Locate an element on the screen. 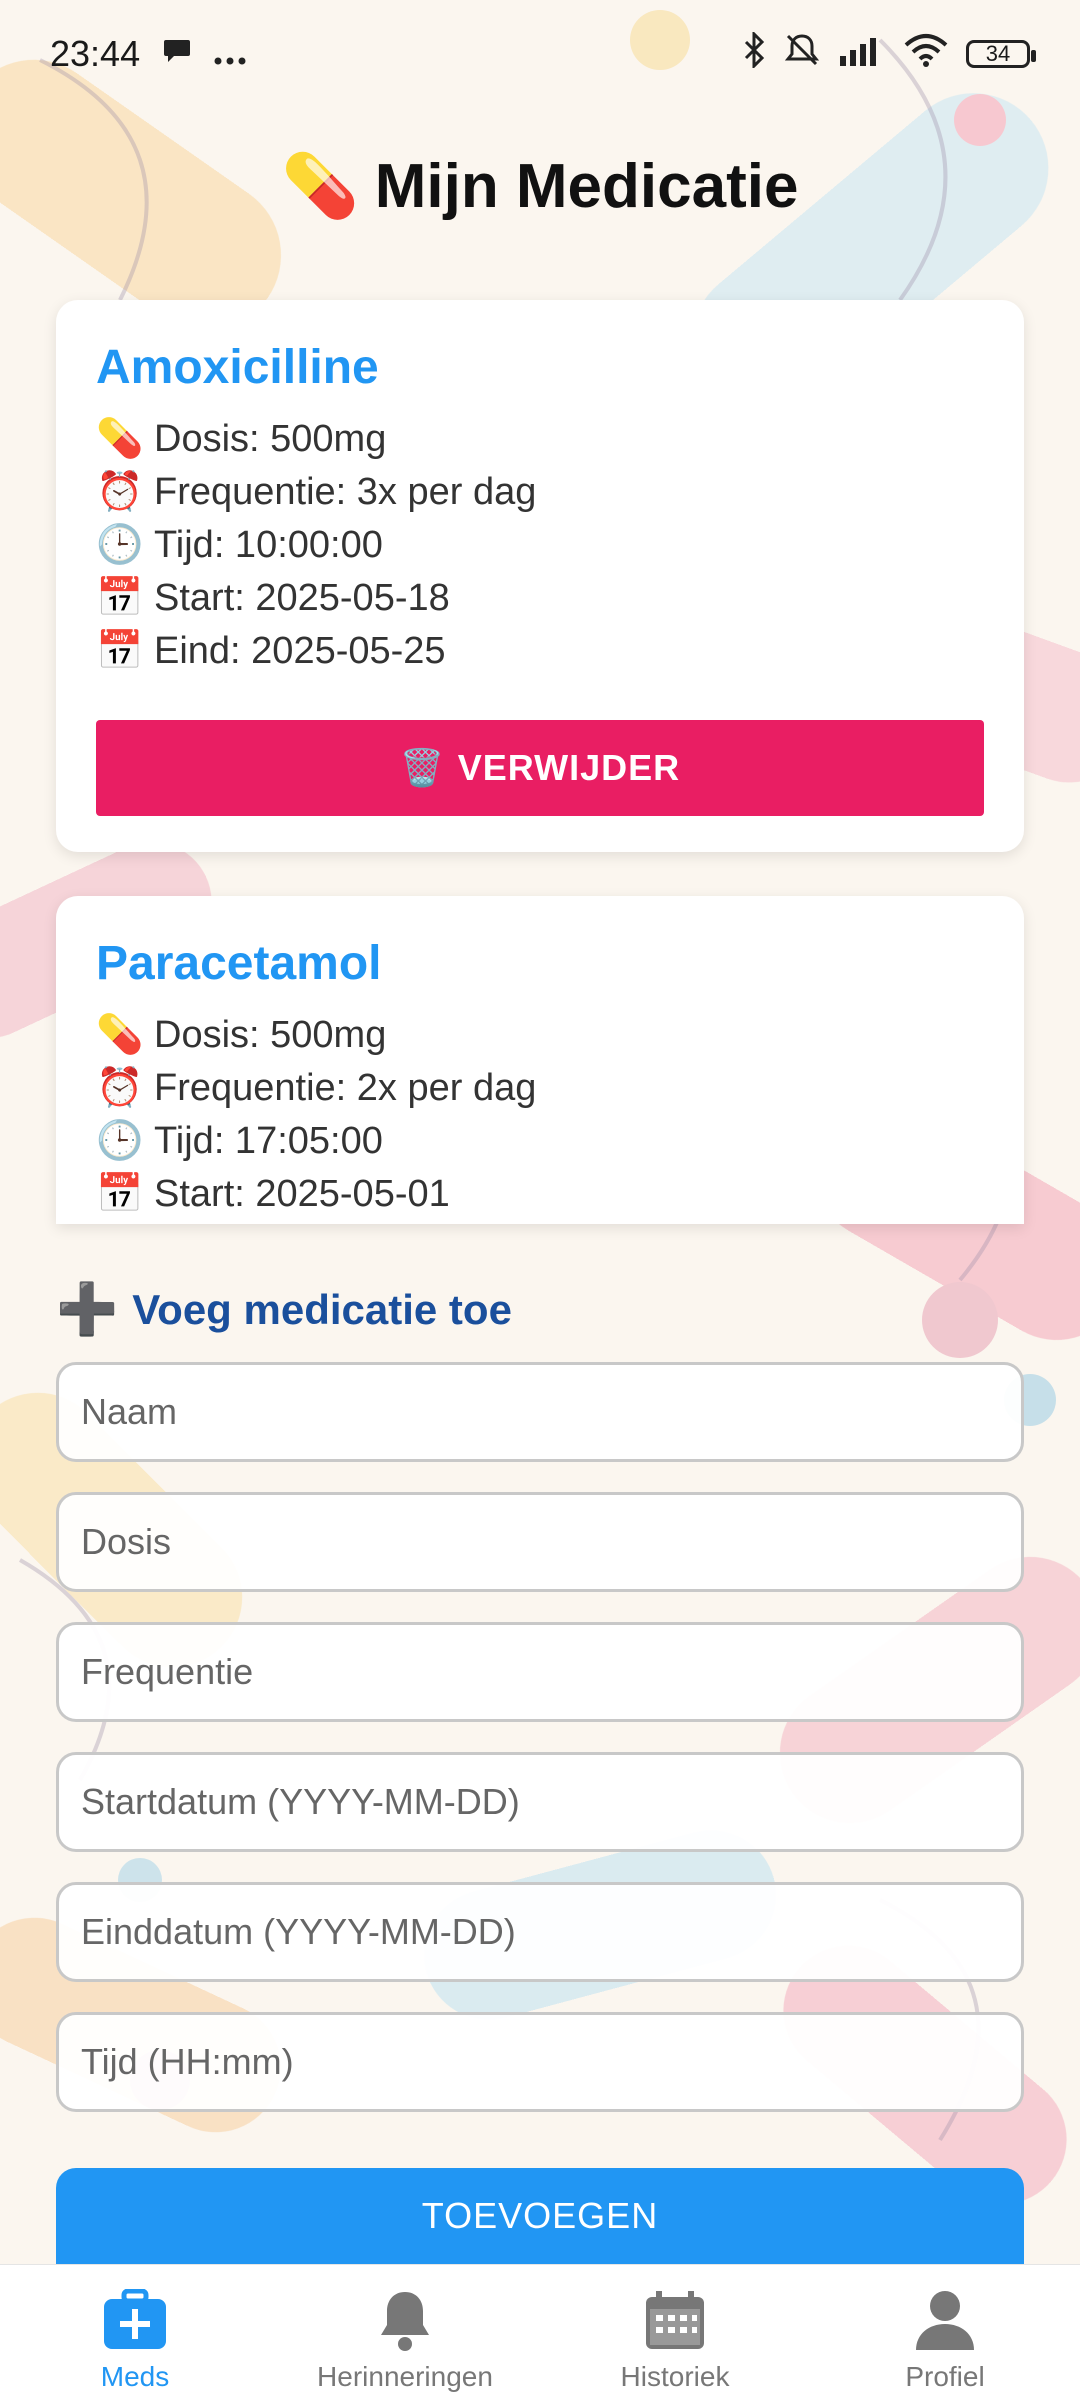 The width and height of the screenshot is (1080, 2401). bell-icon is located at coordinates (405, 2320).